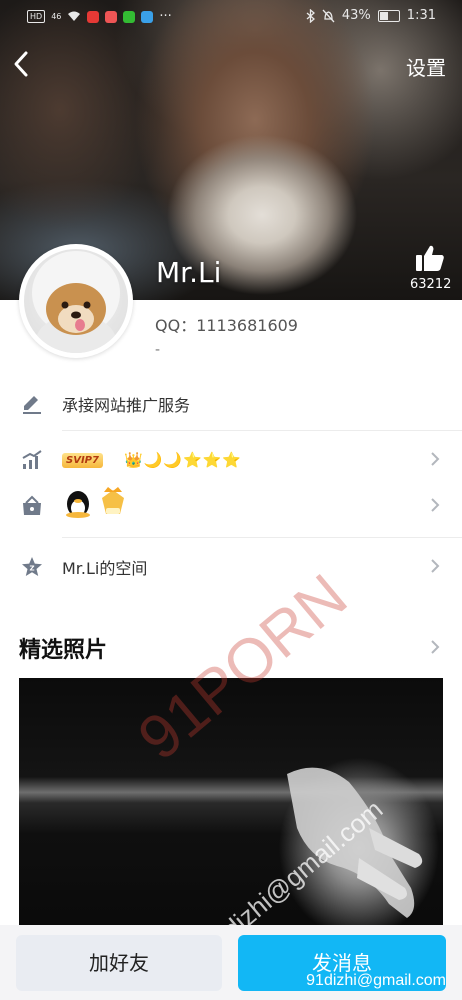 The height and width of the screenshot is (1000, 462). Describe the element at coordinates (231, 505) in the screenshot. I see `badges-row` at that location.